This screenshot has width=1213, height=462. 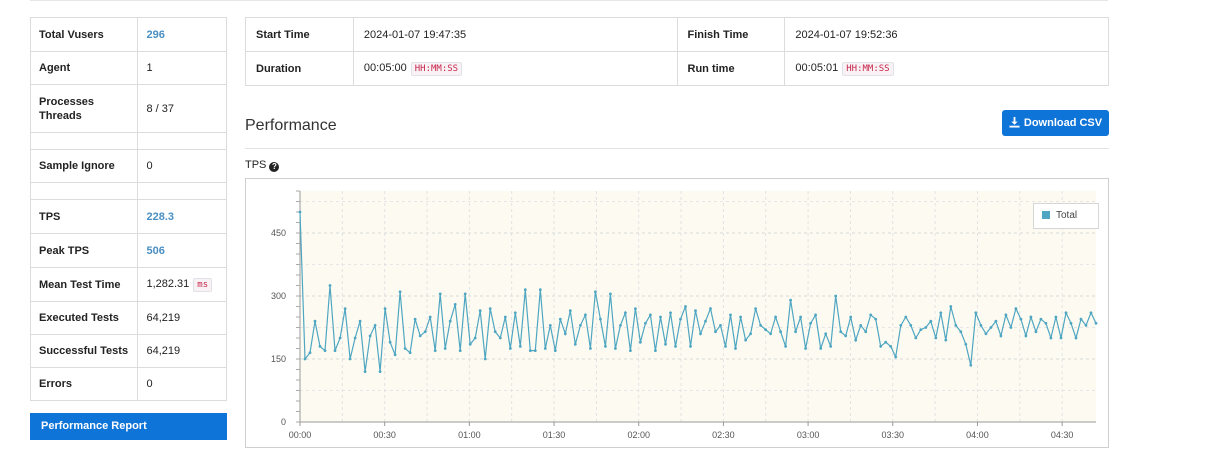 What do you see at coordinates (1063, 123) in the screenshot?
I see `download-csv-label: Download CSV` at bounding box center [1063, 123].